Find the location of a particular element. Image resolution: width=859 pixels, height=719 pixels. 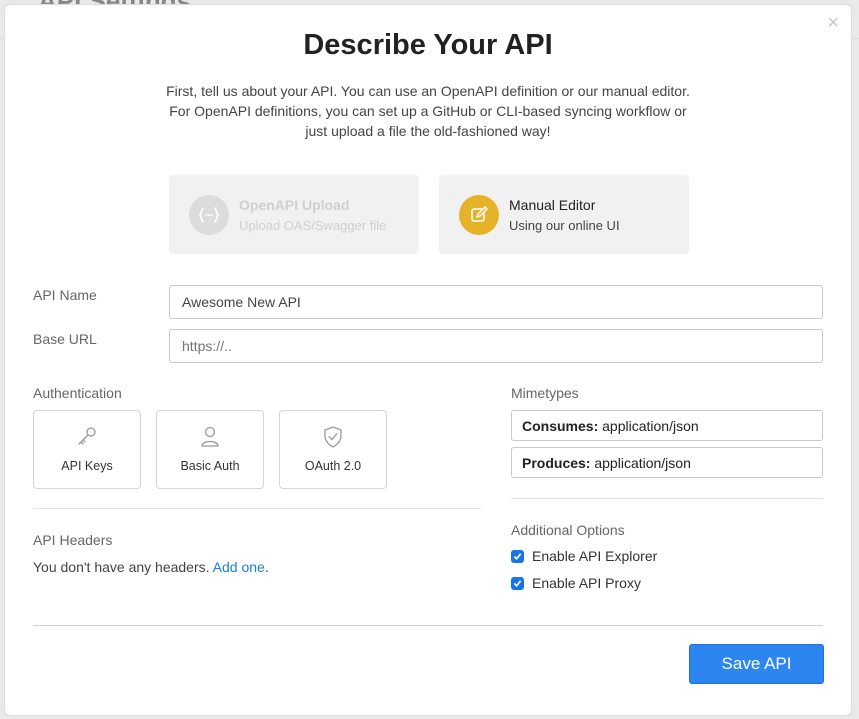

api-headers-label: API Headers is located at coordinates (73, 540).